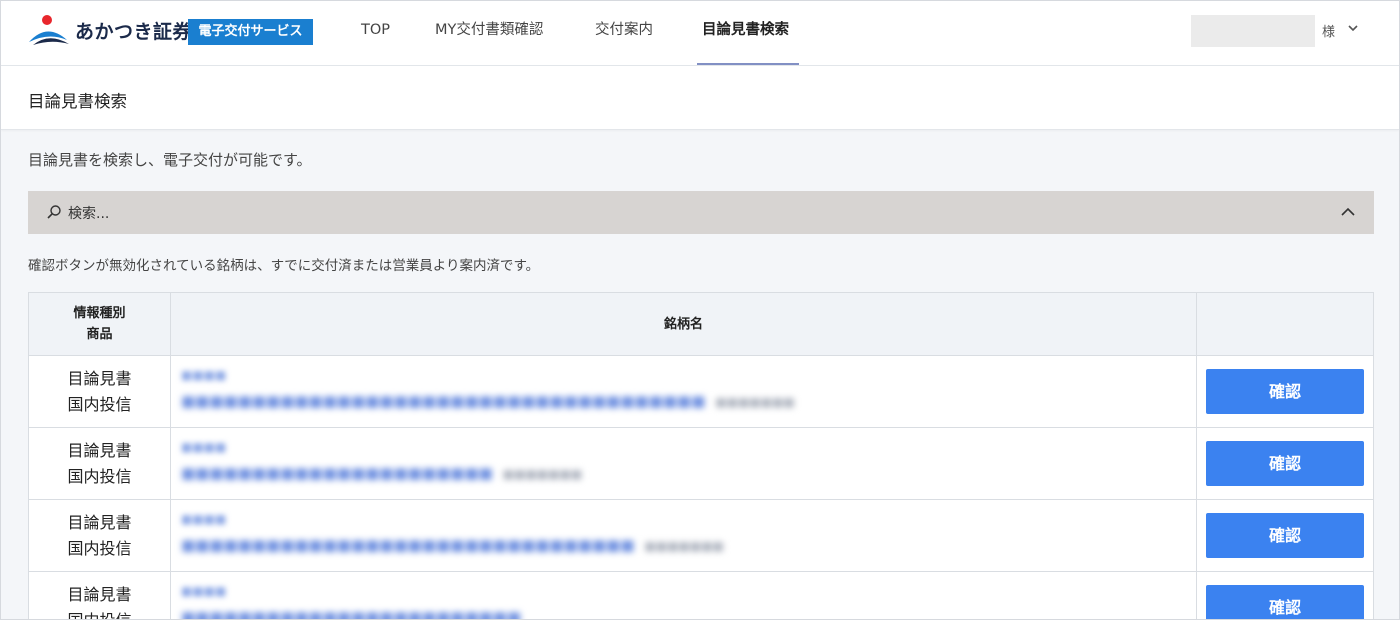 This screenshot has height=620, width=1400. I want to click on nav-top: TOP, so click(375, 33).